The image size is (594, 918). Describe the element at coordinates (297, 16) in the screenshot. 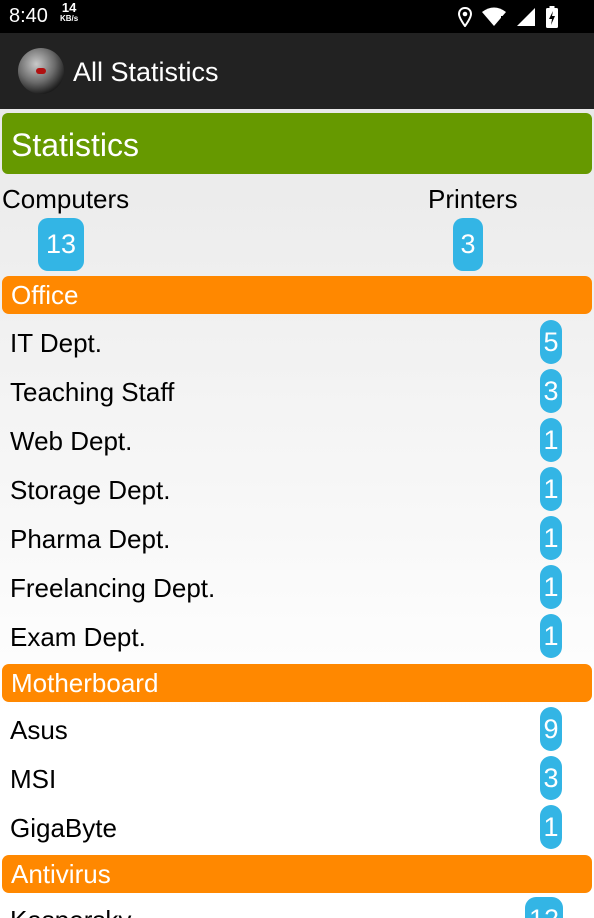

I see `status-bar: 8:40 14 KB/s` at that location.